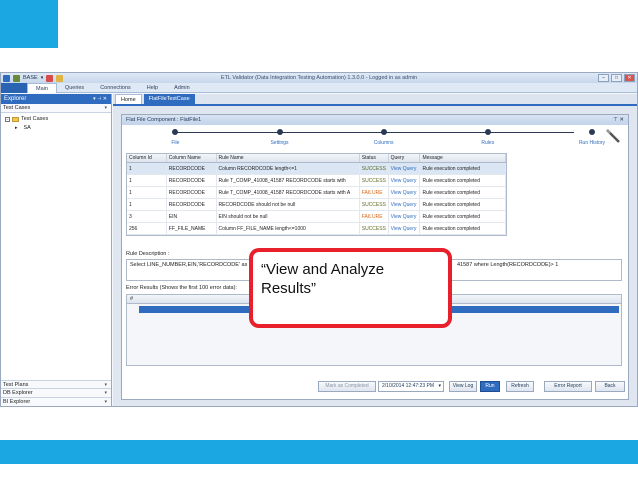  I want to click on mark-completed-button: Mark as Completed, so click(347, 386).